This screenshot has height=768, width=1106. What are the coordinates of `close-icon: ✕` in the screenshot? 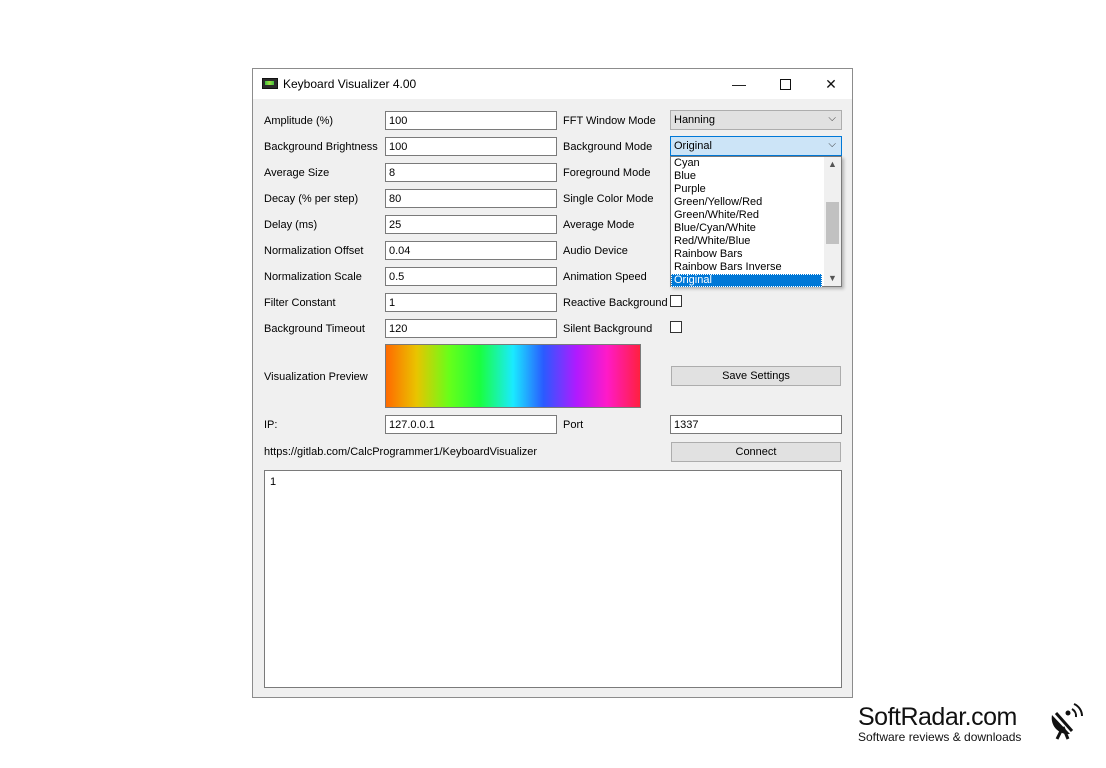 It's located at (831, 83).